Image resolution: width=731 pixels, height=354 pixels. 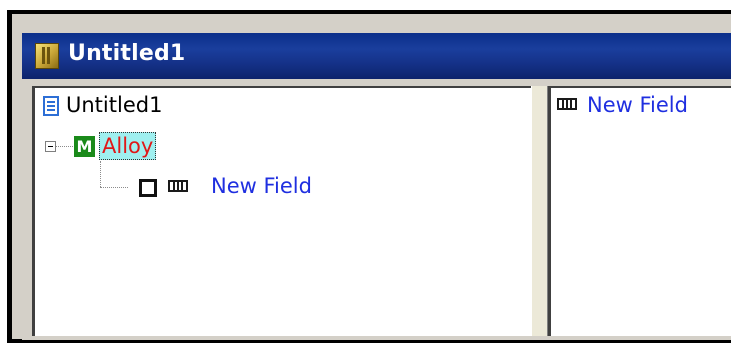 What do you see at coordinates (114, 105) in the screenshot?
I see `tree-root-label: Untitled1` at bounding box center [114, 105].